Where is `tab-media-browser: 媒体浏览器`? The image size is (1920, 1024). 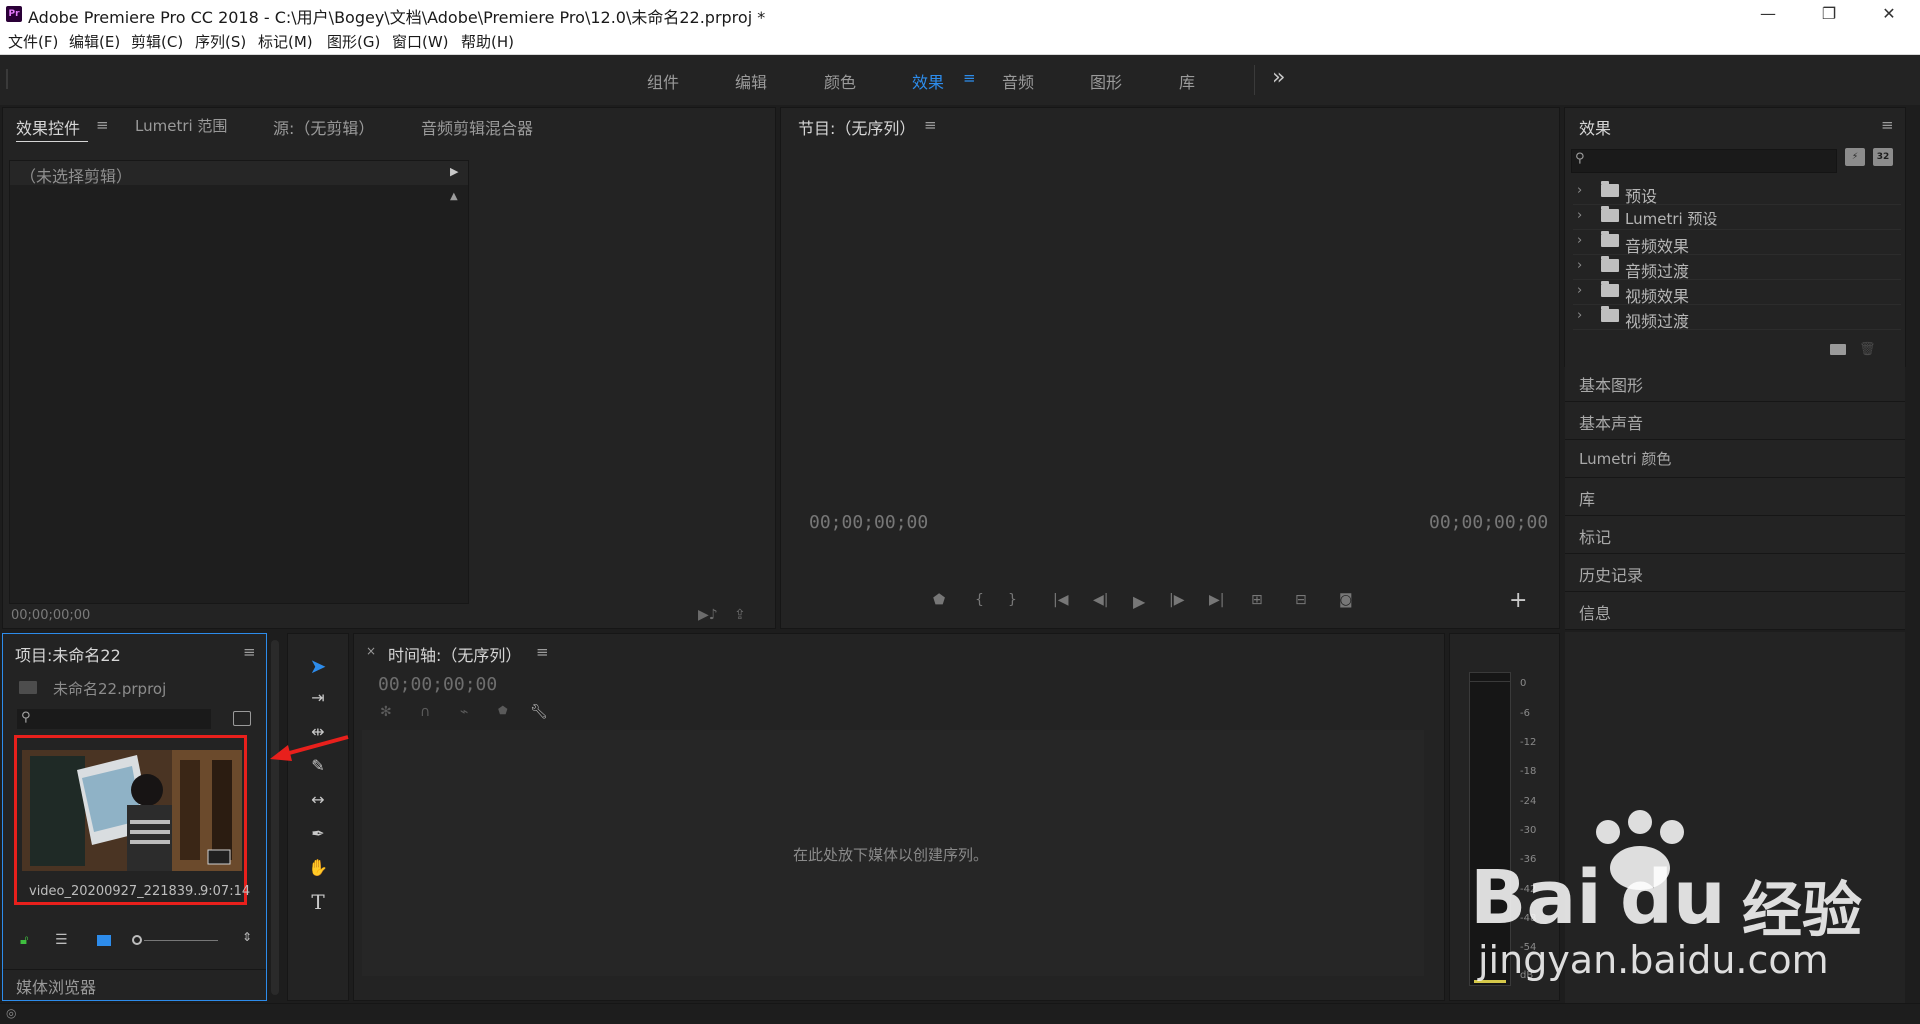
tab-media-browser: 媒体浏览器 is located at coordinates (56, 986).